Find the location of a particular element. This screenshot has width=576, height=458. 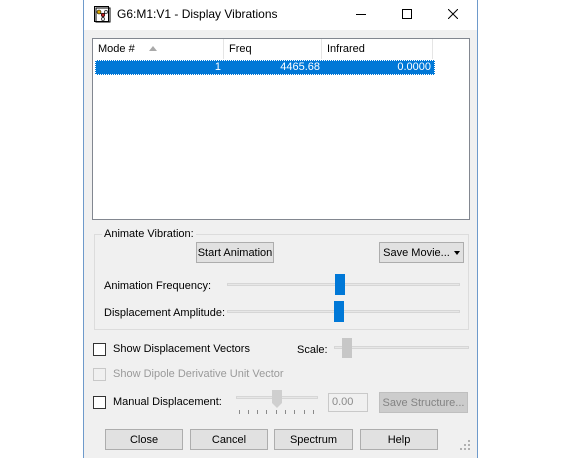

minimize-icon is located at coordinates (361, 15).